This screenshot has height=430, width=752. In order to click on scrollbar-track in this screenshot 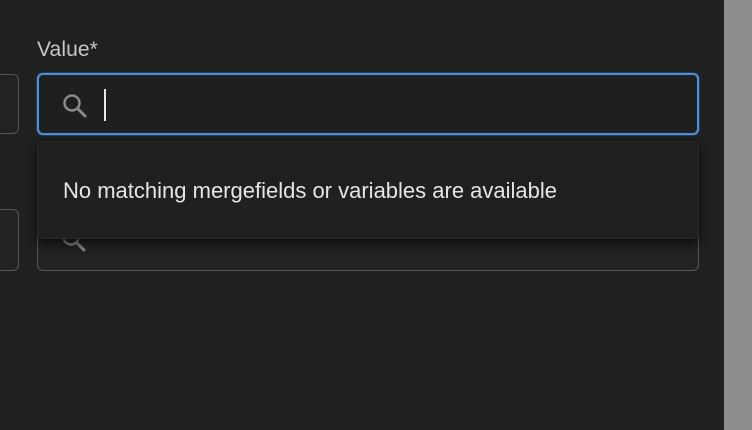, I will do `click(738, 215)`.